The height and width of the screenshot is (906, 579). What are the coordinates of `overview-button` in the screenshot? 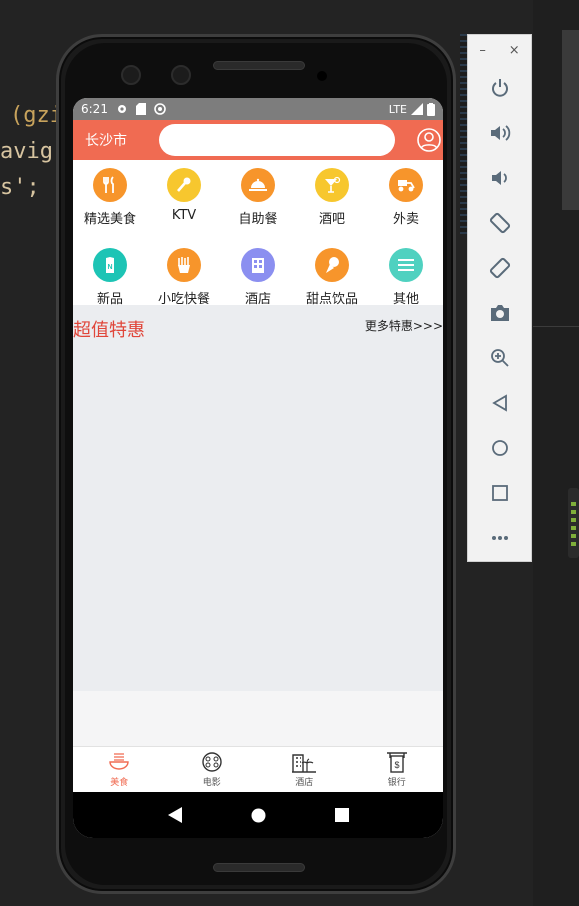 It's located at (499, 492).